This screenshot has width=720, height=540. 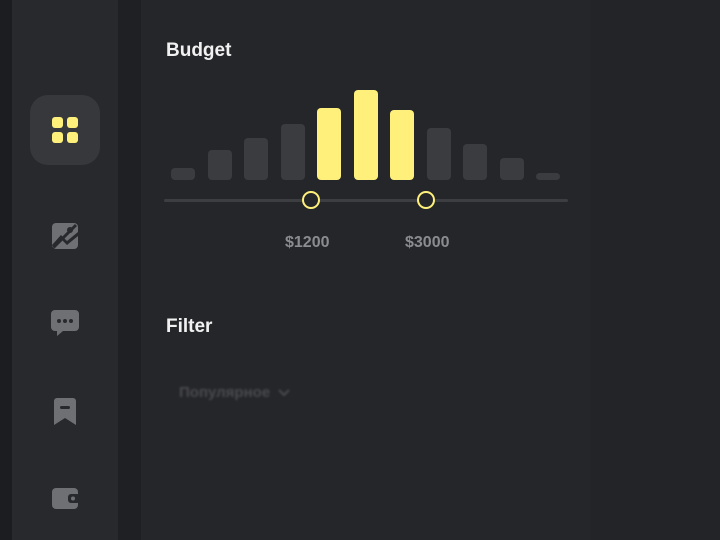 What do you see at coordinates (225, 392) in the screenshot?
I see `sort-select-value: Популярное` at bounding box center [225, 392].